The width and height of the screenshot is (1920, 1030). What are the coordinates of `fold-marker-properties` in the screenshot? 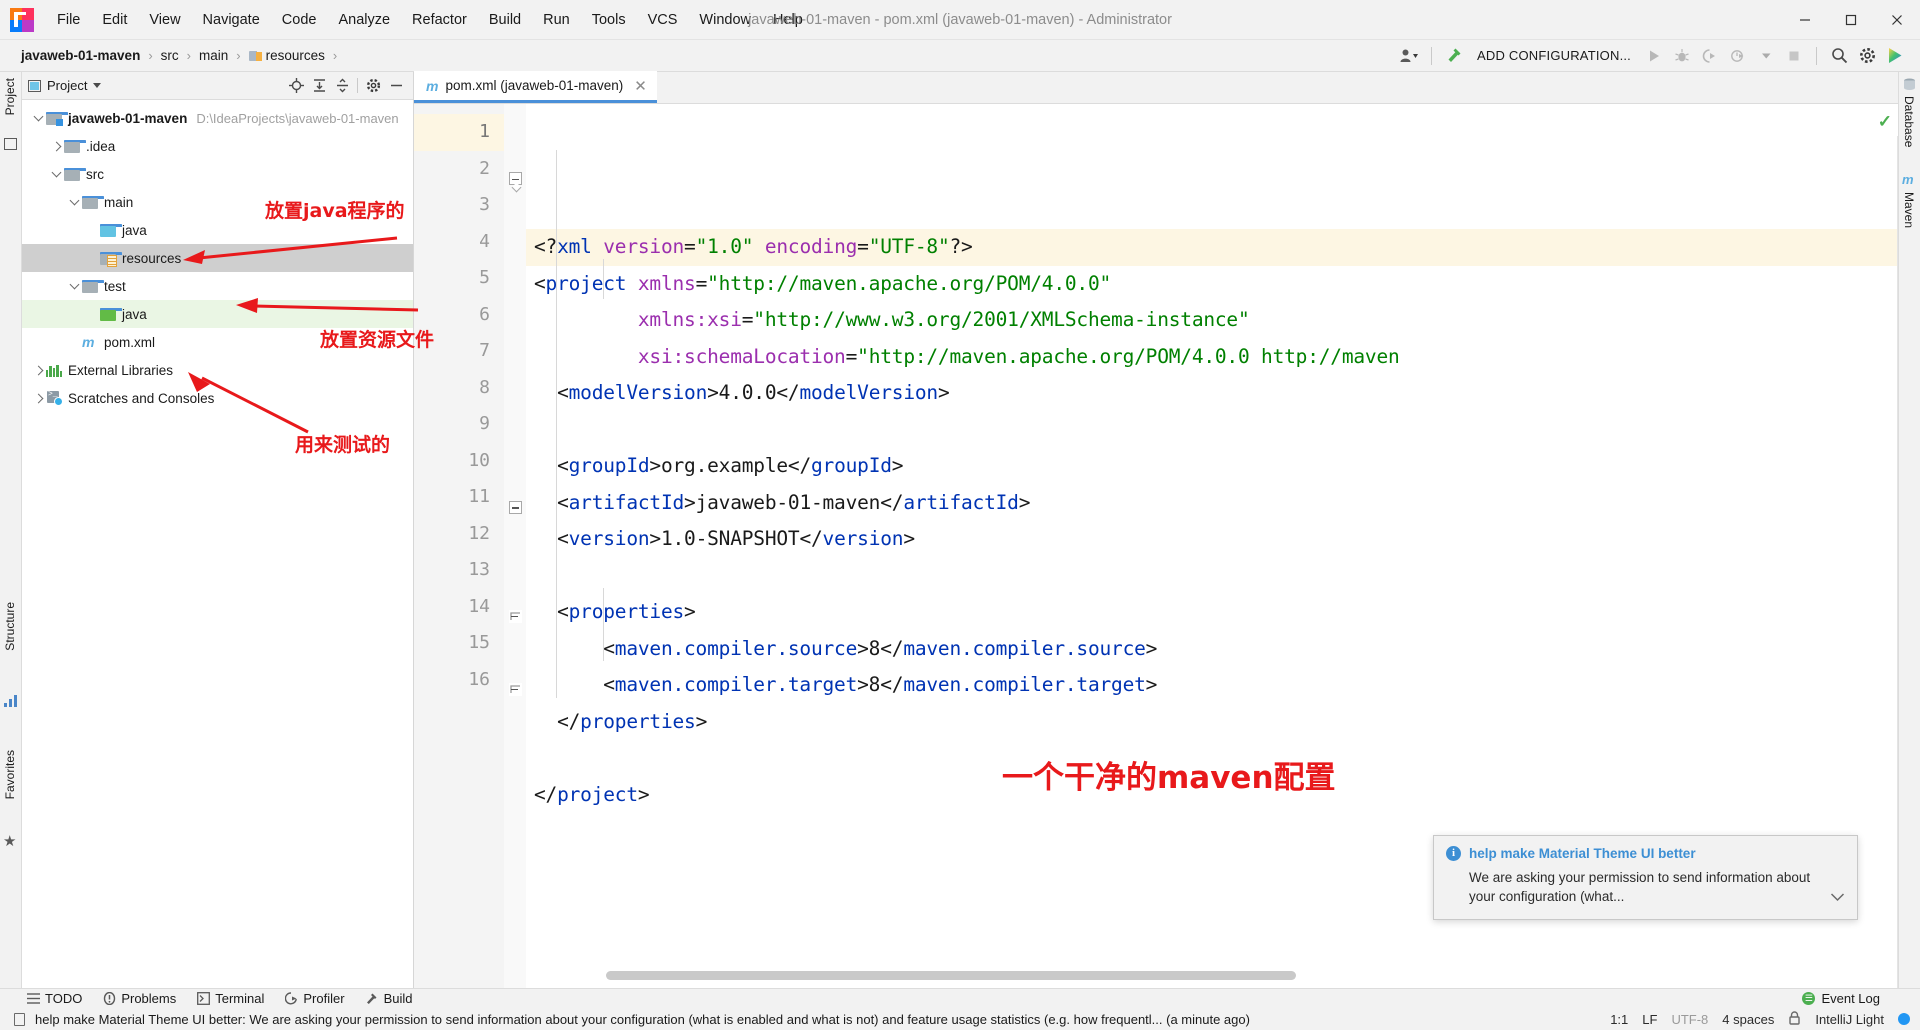 It's located at (515, 507).